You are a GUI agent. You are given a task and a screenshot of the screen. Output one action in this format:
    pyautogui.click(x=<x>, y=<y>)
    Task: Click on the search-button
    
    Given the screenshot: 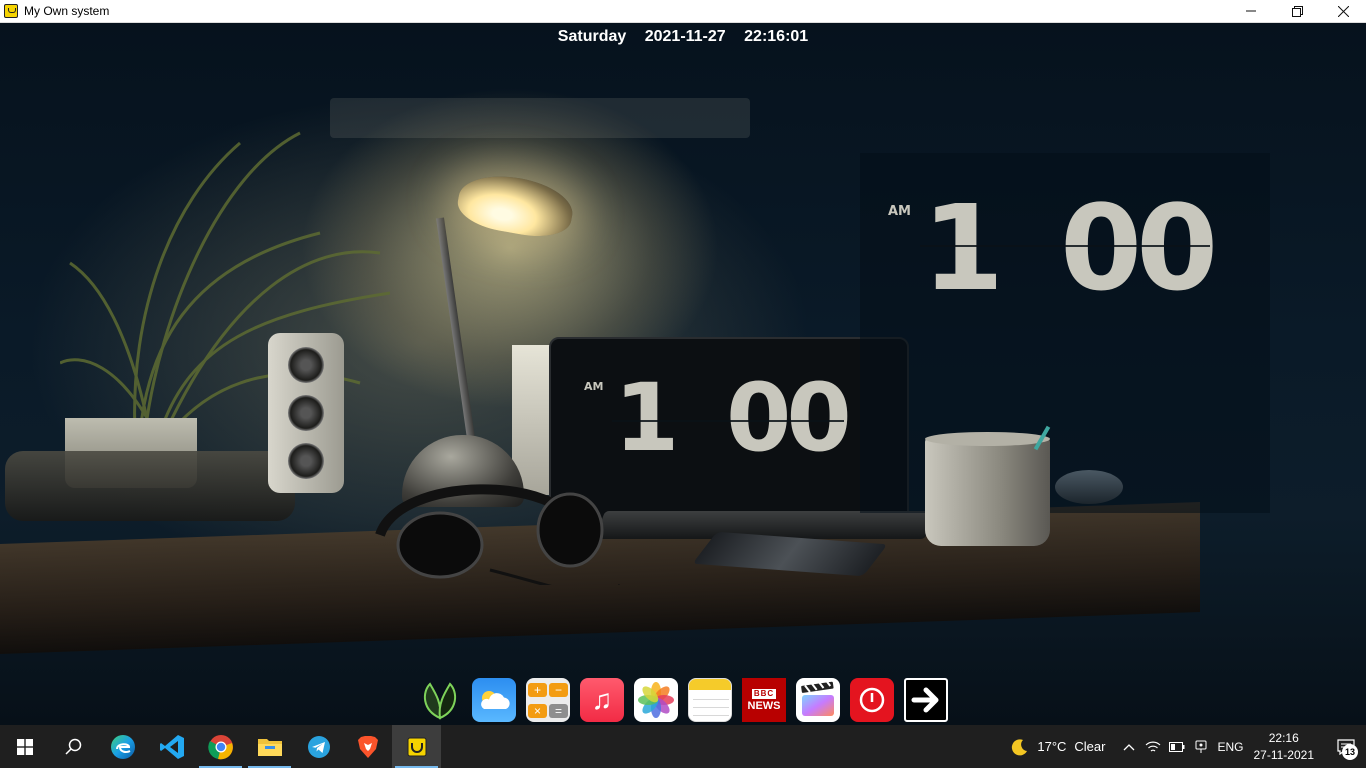 What is the action you would take?
    pyautogui.click(x=73, y=746)
    